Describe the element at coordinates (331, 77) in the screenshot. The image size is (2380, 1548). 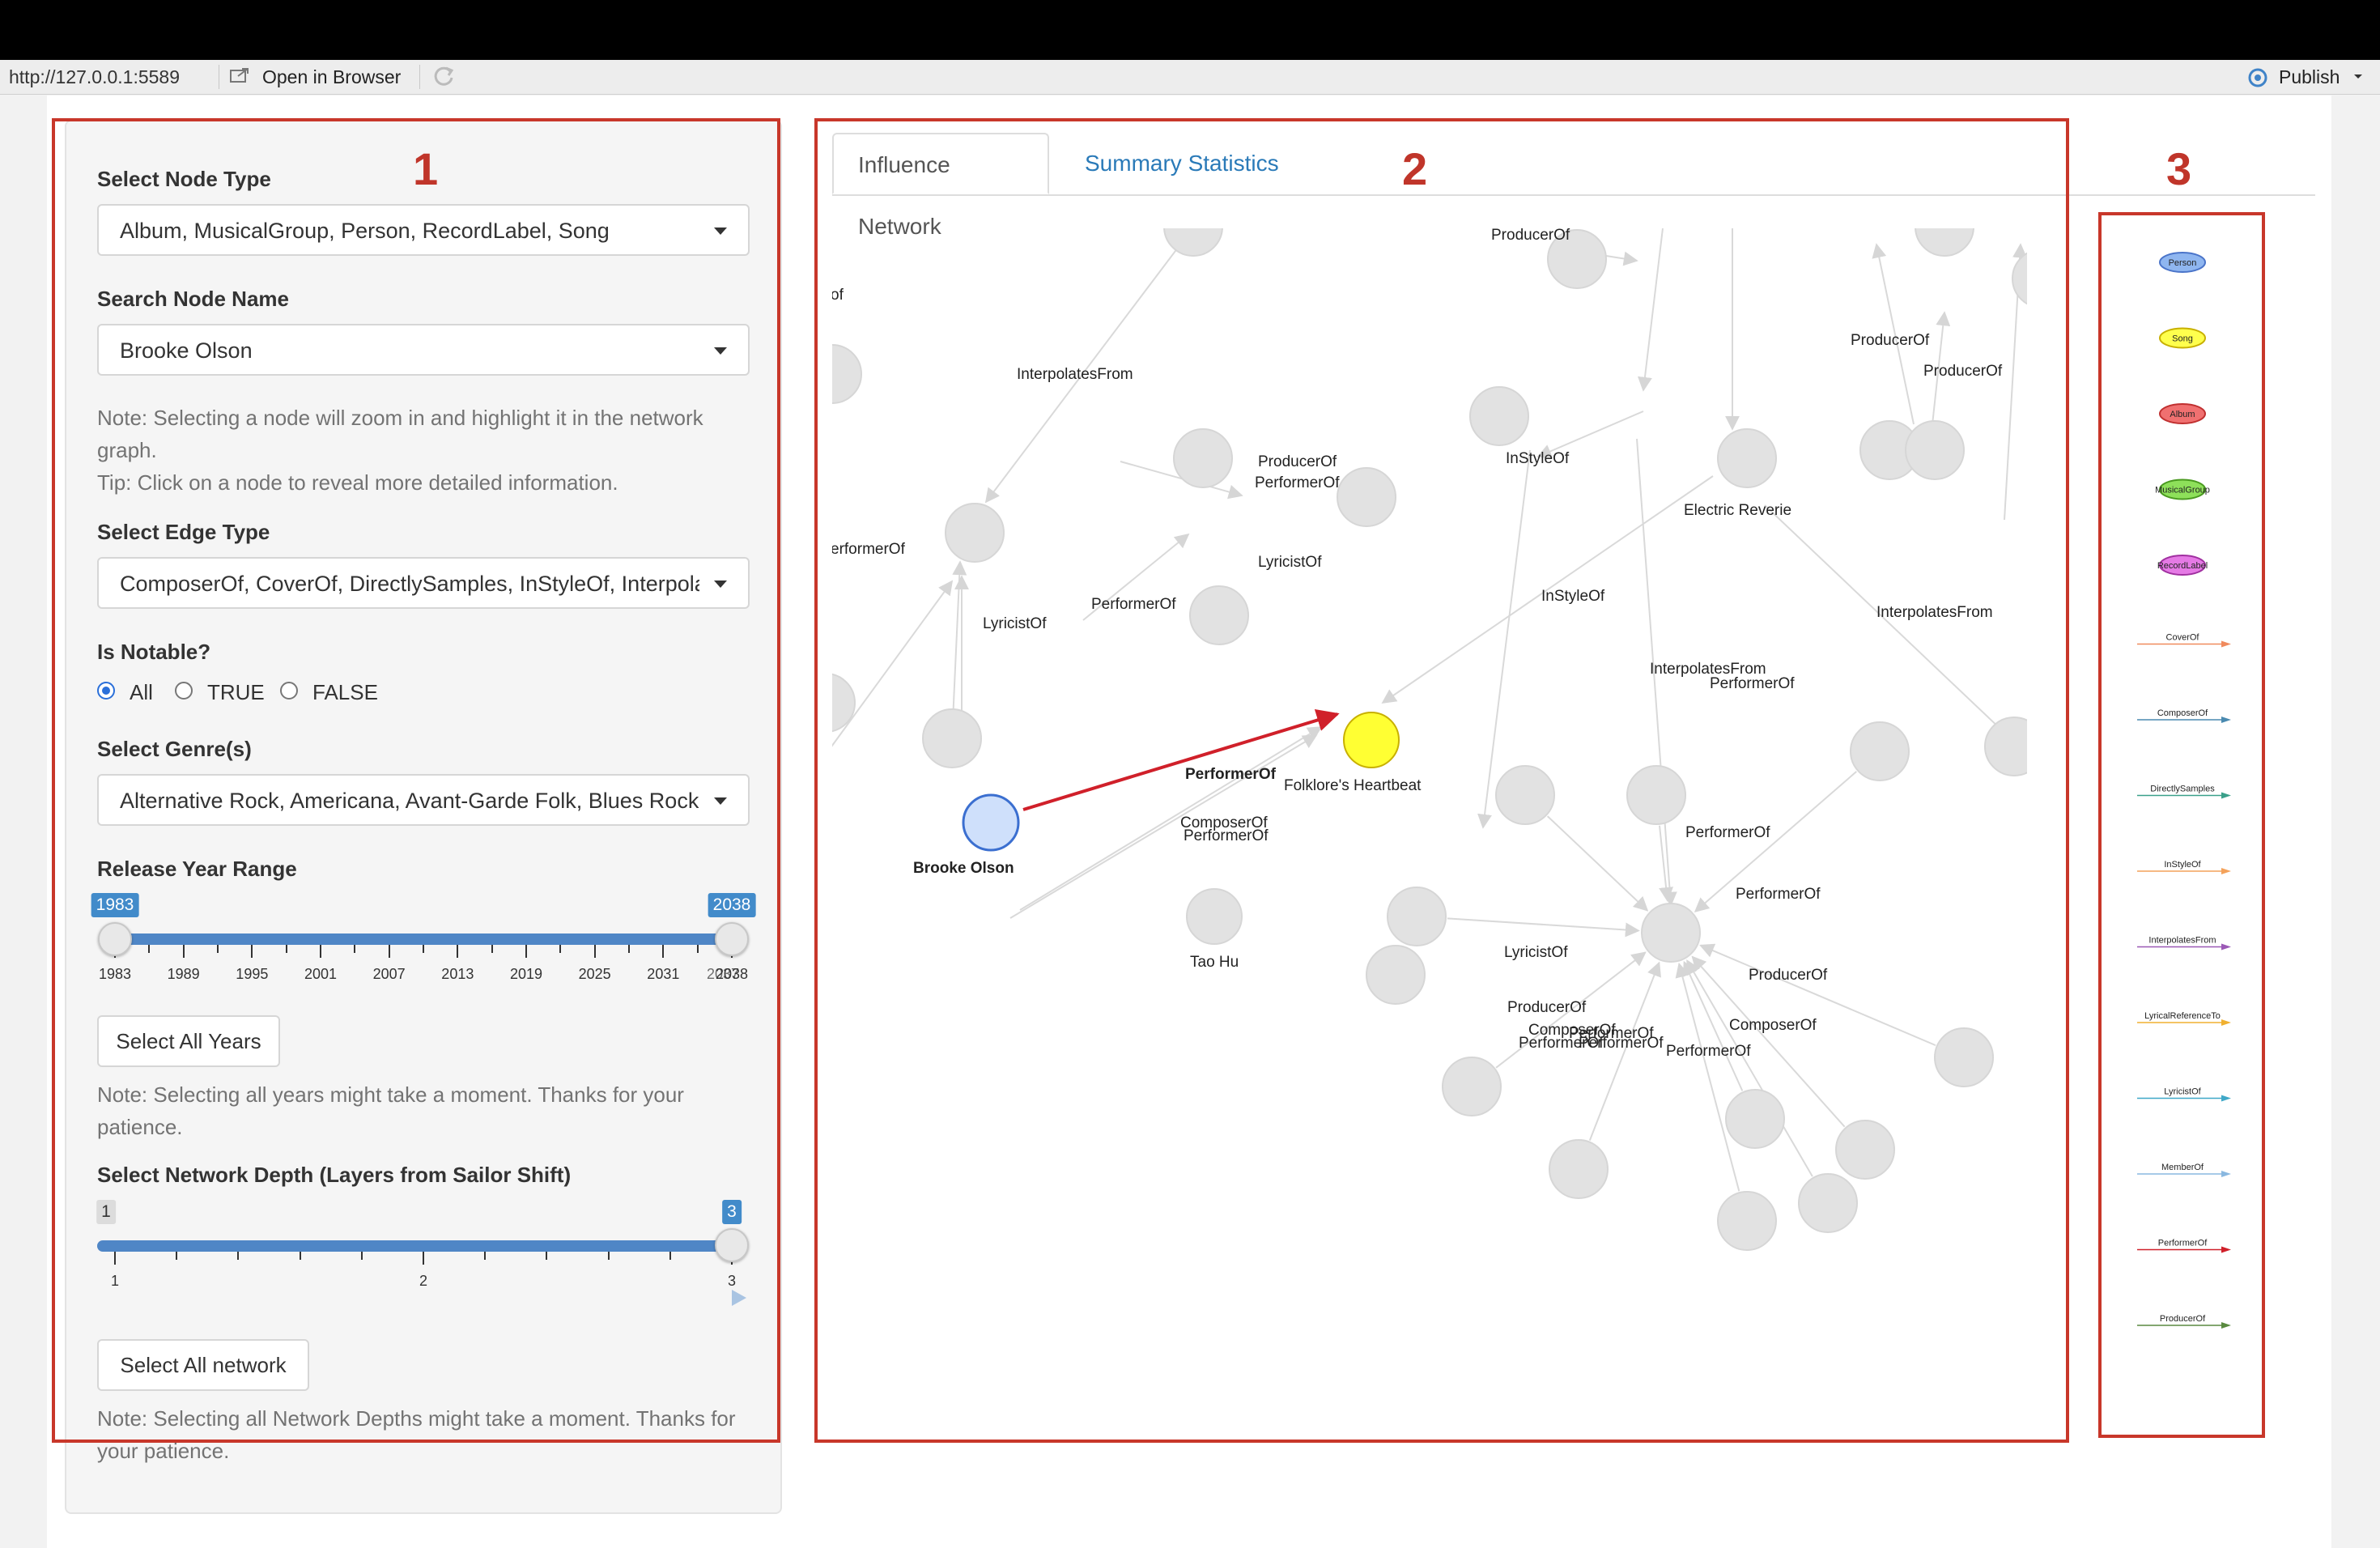
I see `open-in-browser-button: Open in Browser` at that location.